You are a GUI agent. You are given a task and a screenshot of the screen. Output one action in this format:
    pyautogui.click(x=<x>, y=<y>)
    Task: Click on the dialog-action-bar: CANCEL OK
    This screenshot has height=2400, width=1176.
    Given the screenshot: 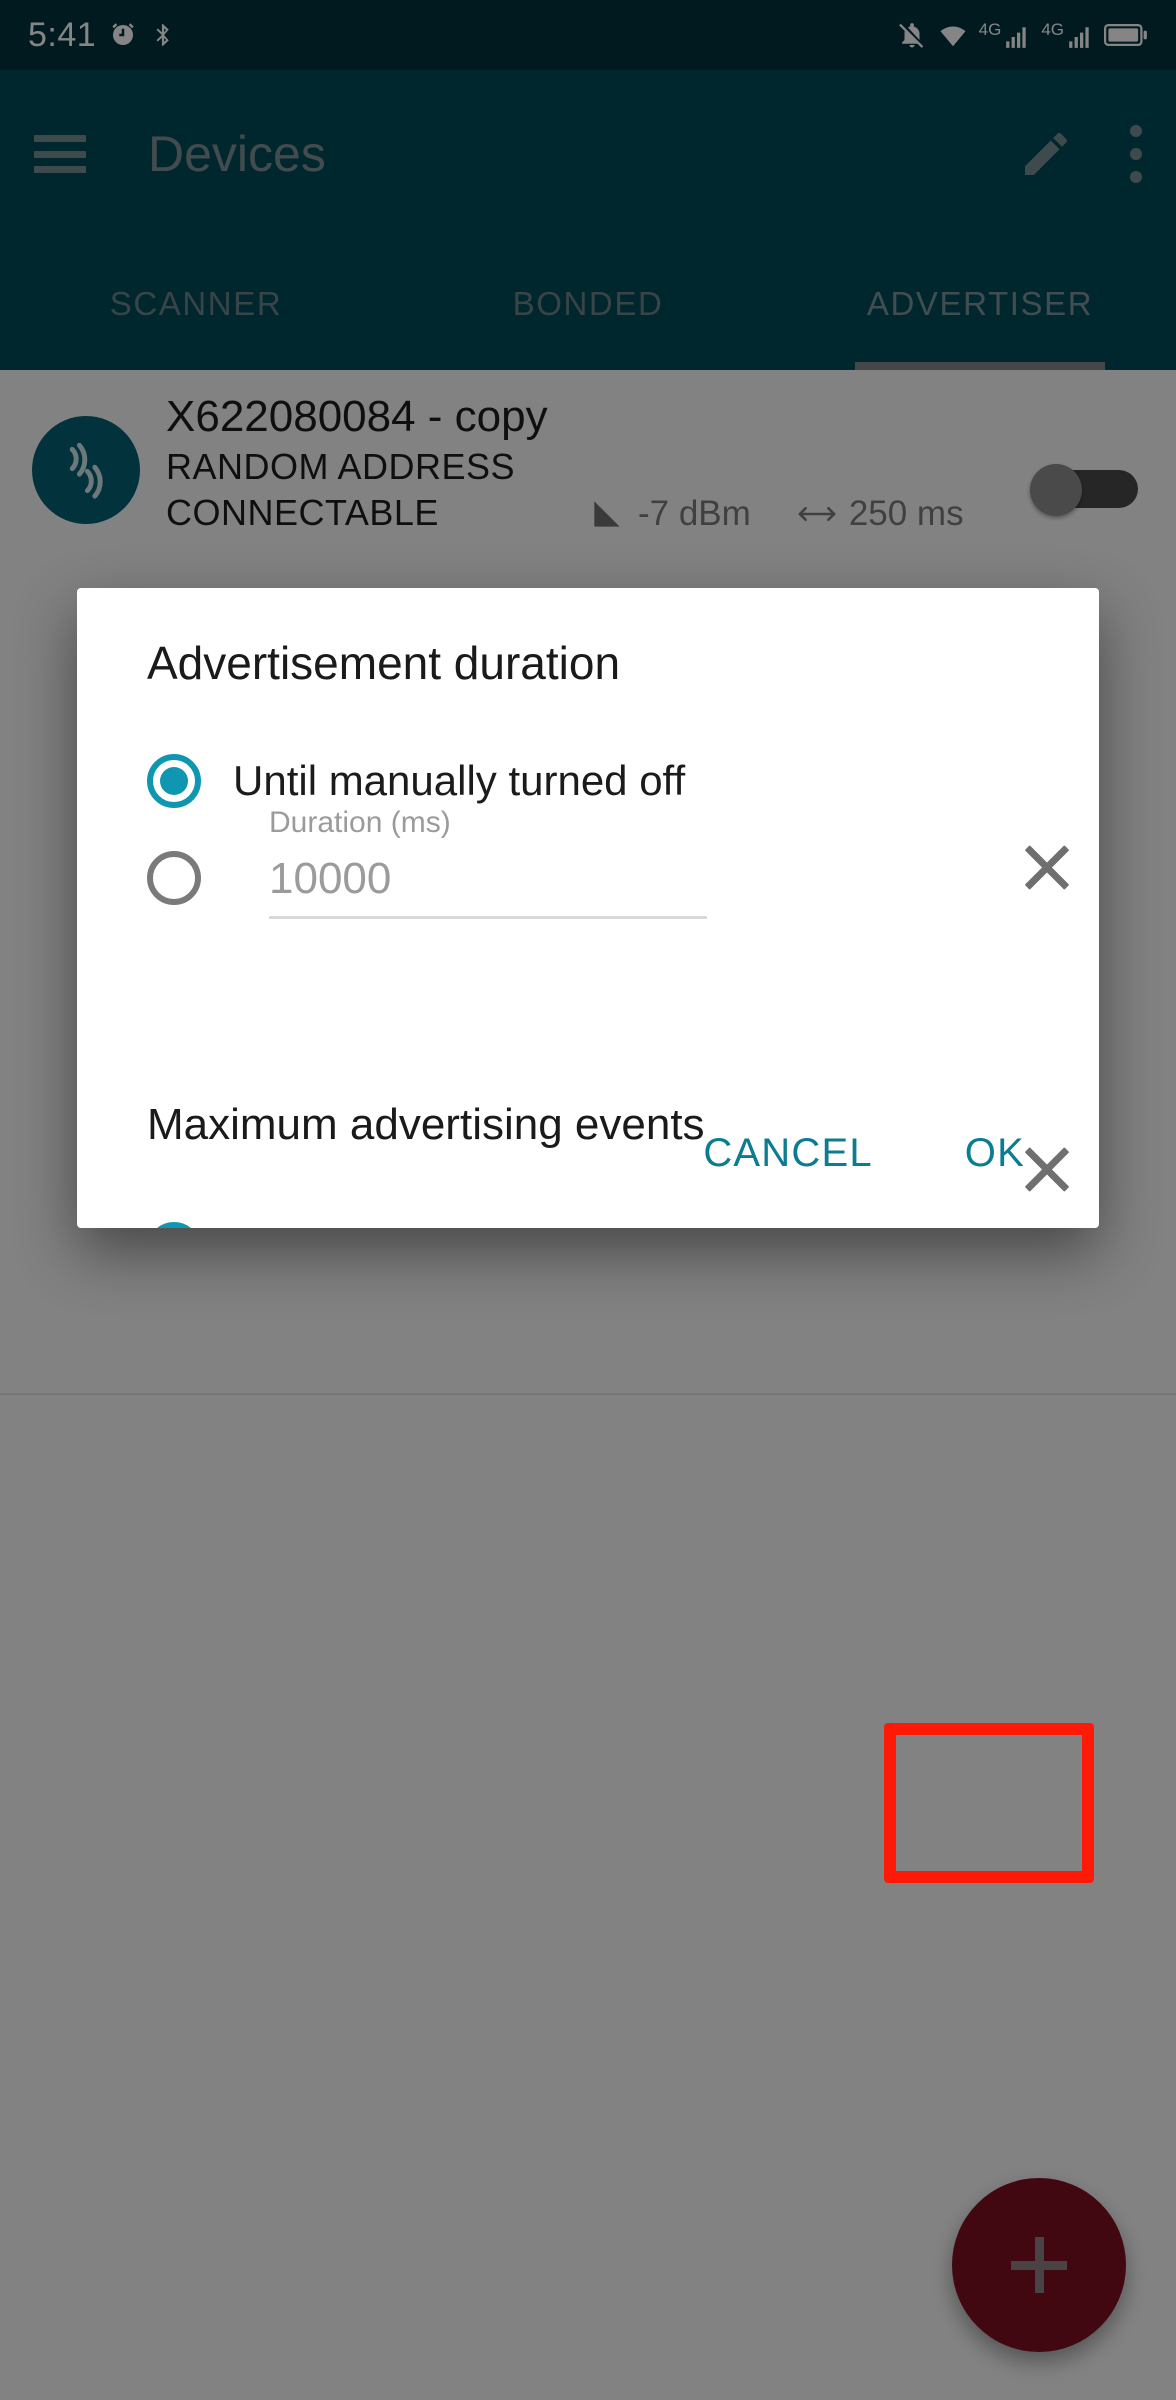 What is the action you would take?
    pyautogui.click(x=884, y=1153)
    